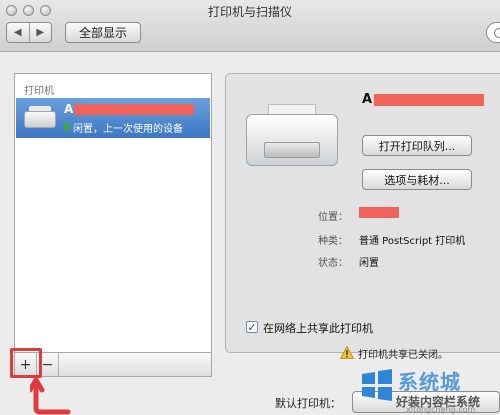 The image size is (500, 415). I want to click on status-indicator-icon, so click(67, 127).